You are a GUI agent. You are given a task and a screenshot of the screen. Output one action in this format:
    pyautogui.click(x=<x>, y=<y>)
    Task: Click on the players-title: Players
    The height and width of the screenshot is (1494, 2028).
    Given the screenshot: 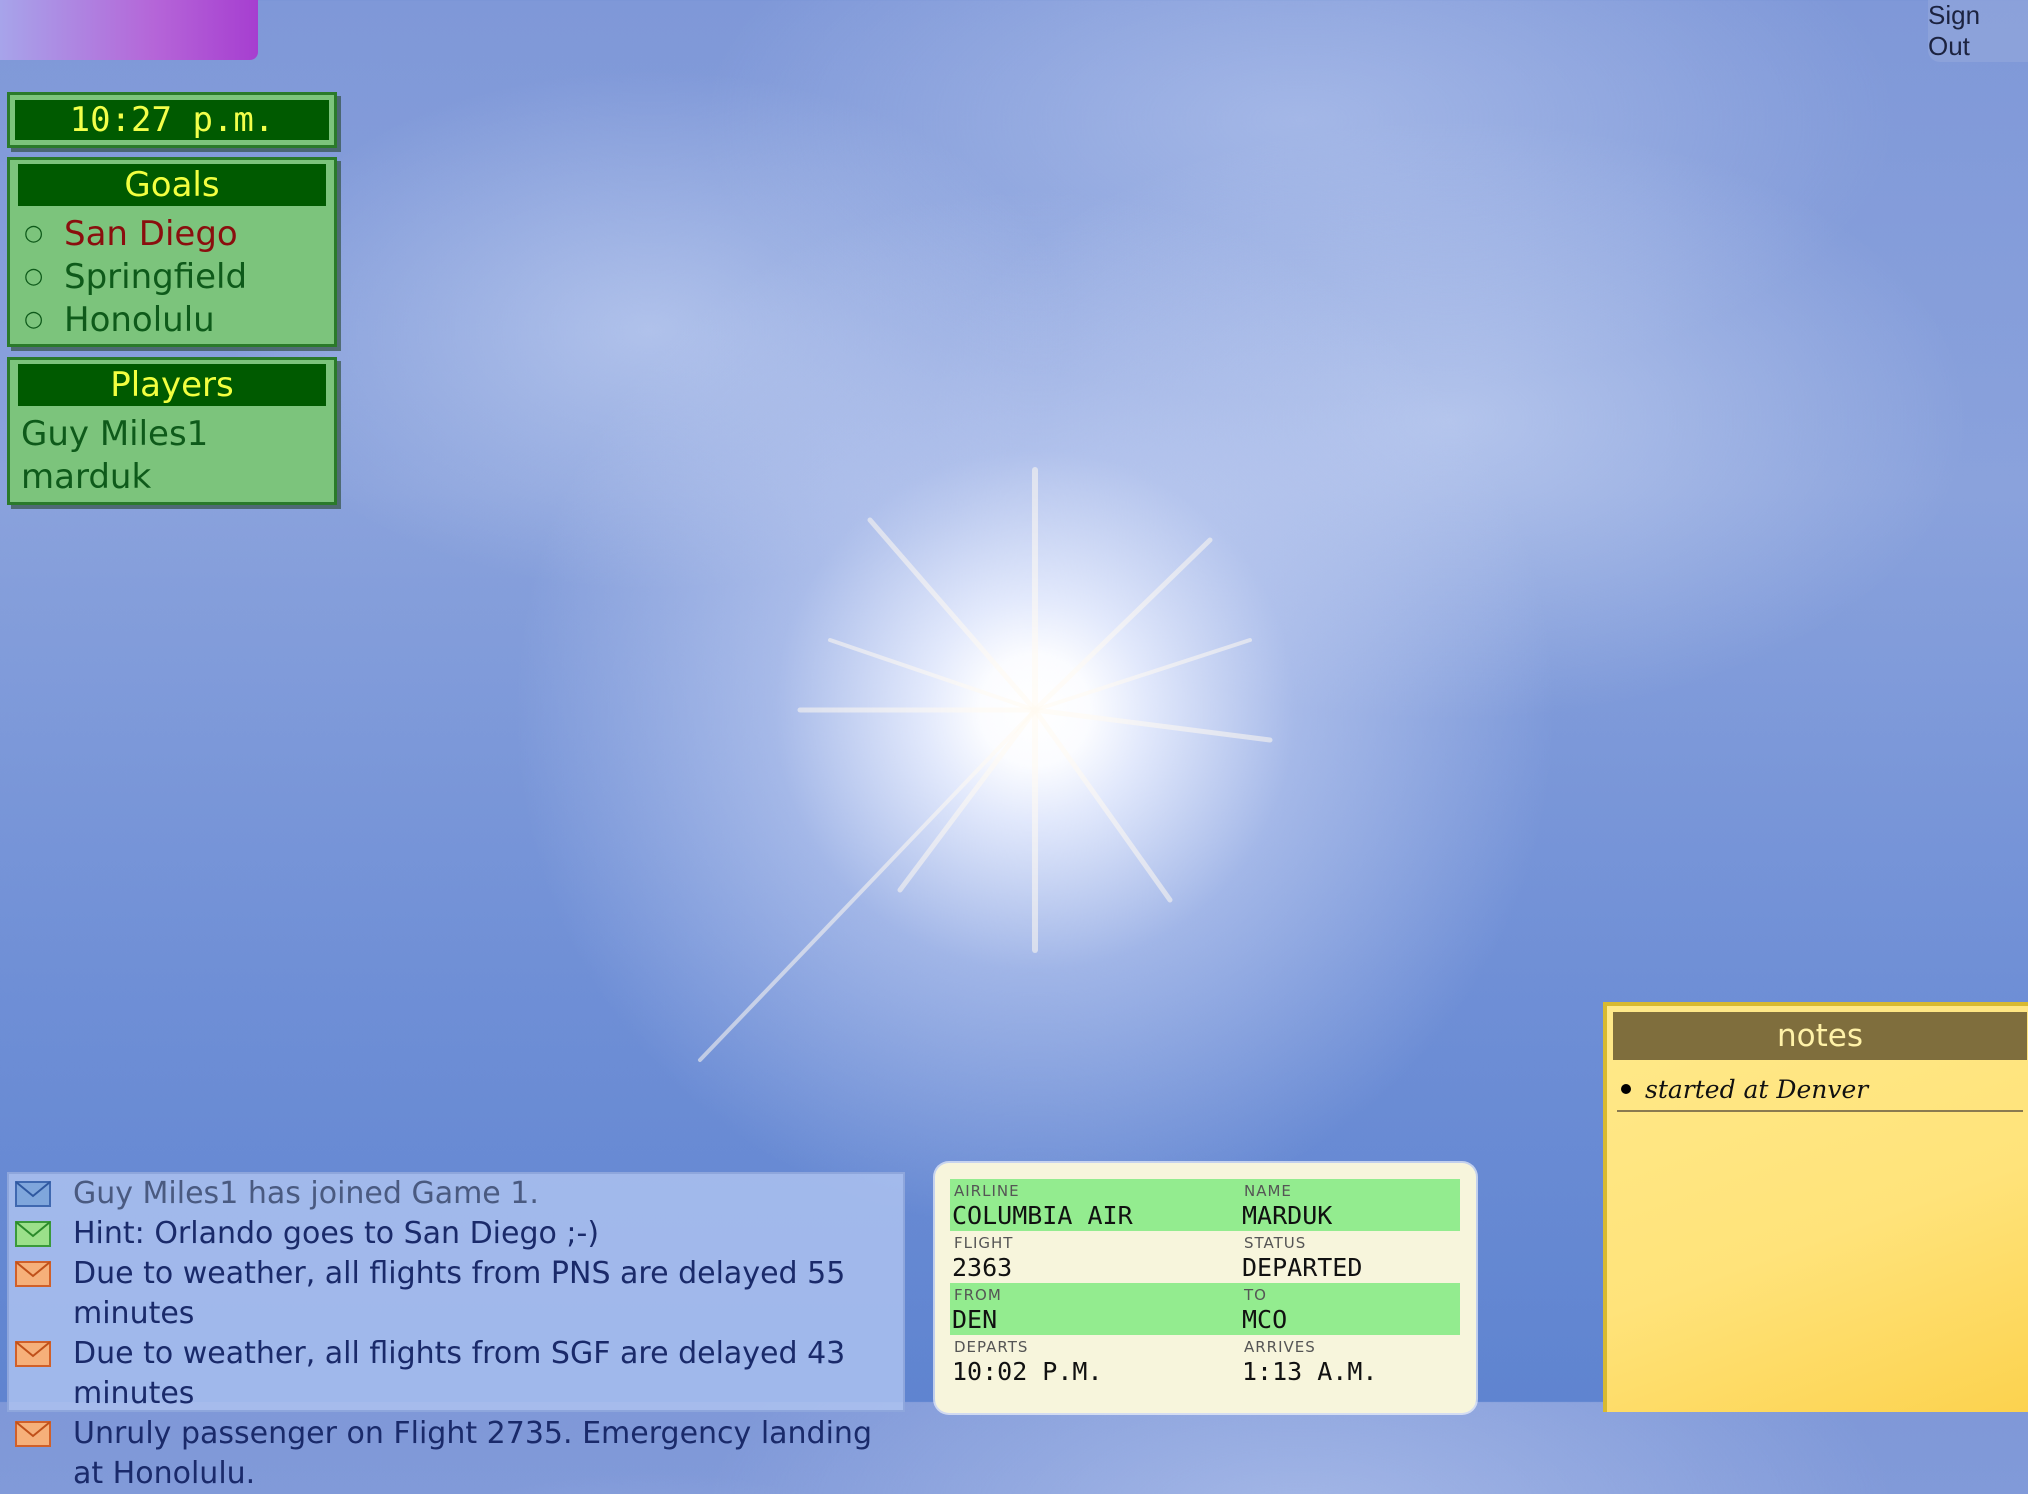 What is the action you would take?
    pyautogui.click(x=172, y=385)
    